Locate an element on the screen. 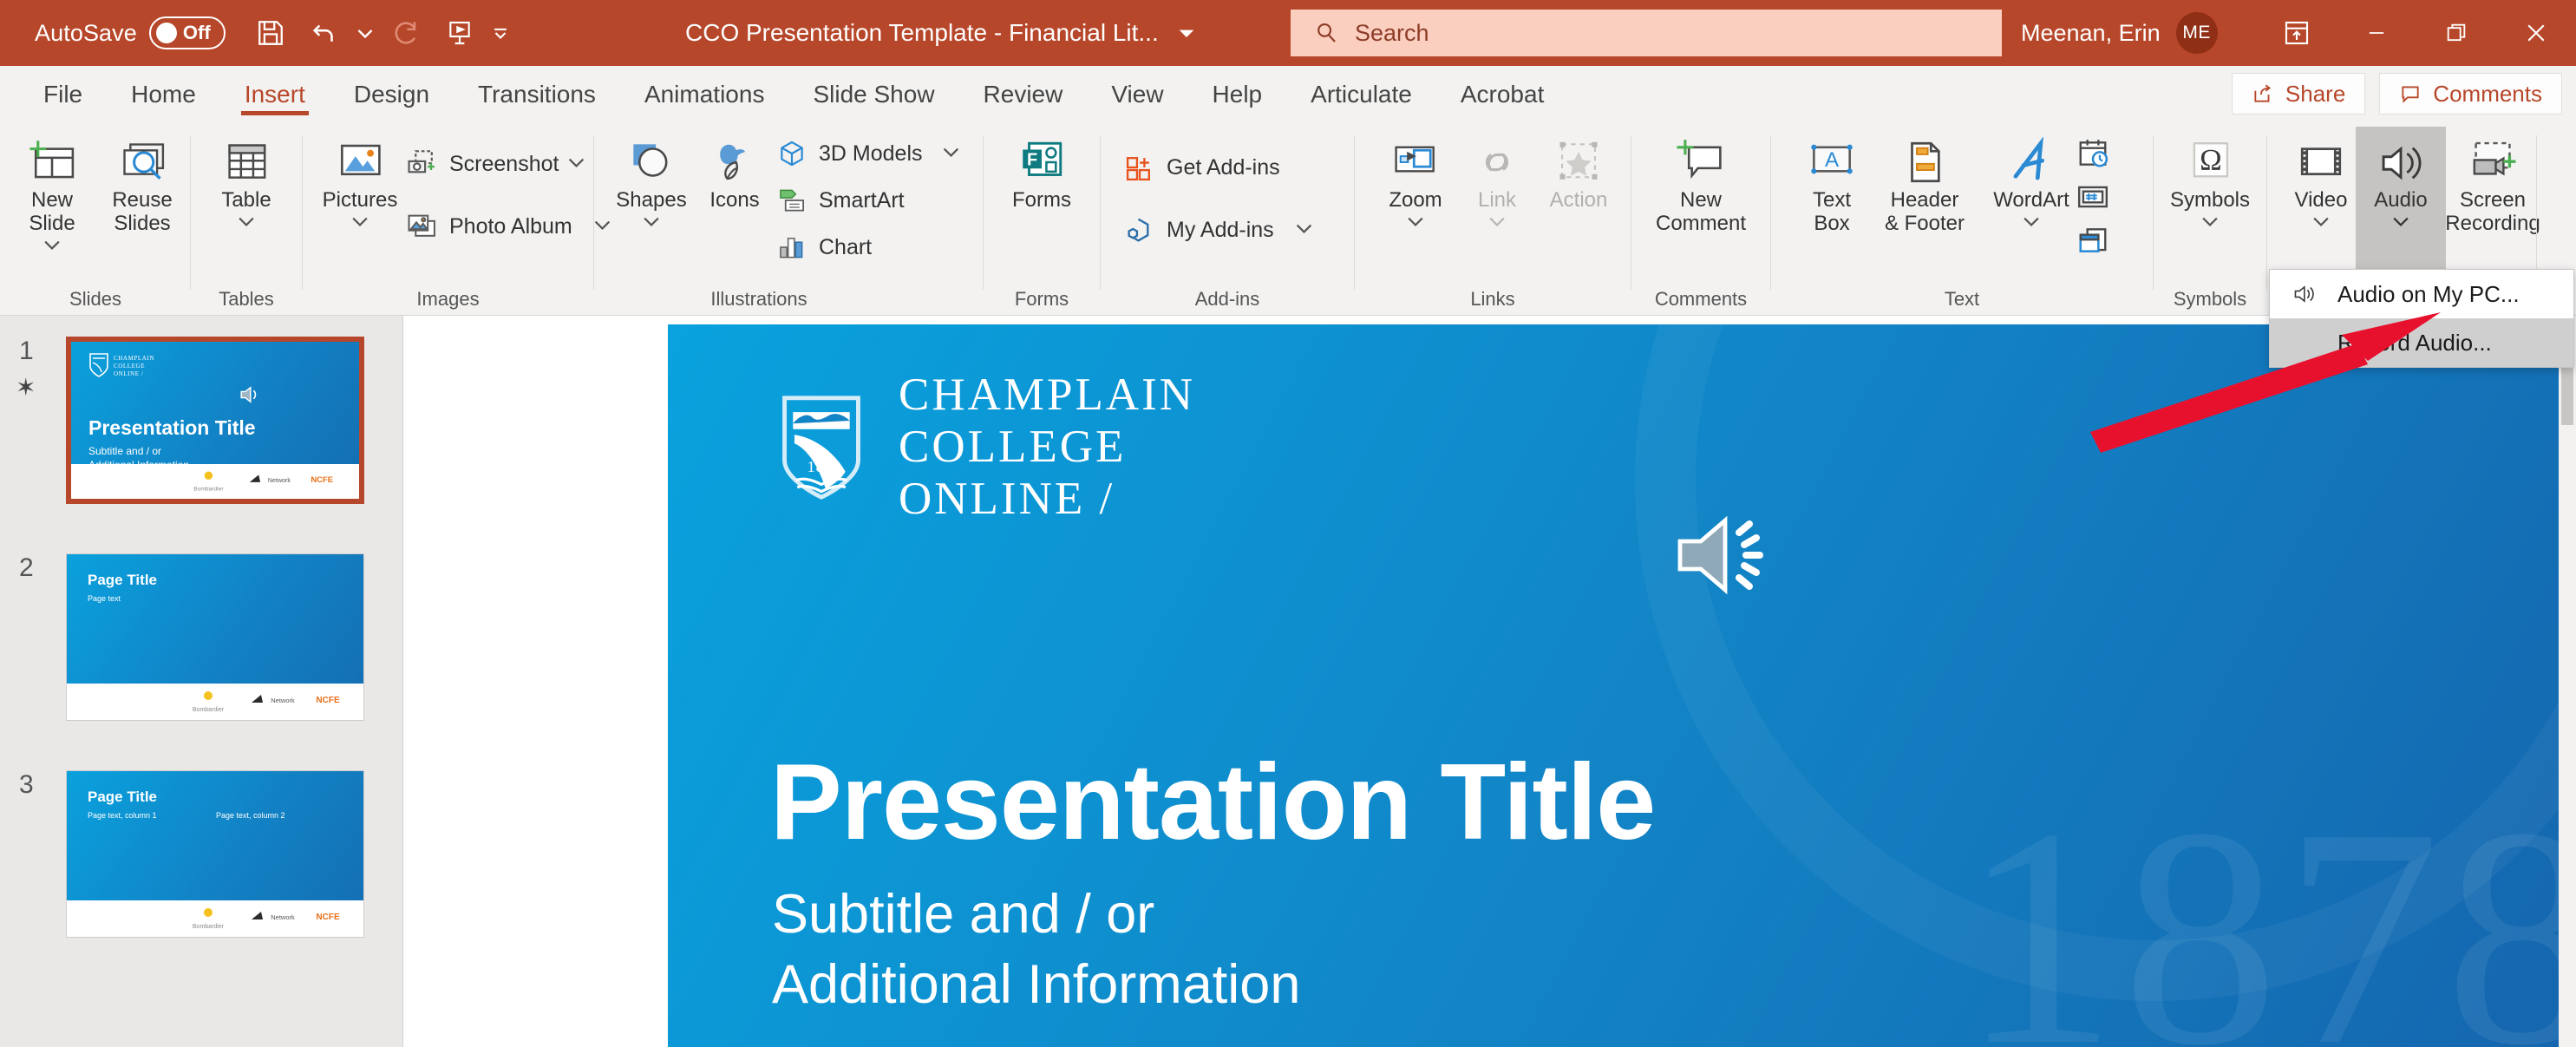 The width and height of the screenshot is (2576, 1047). smartart-button: SmartArt is located at coordinates (840, 200).